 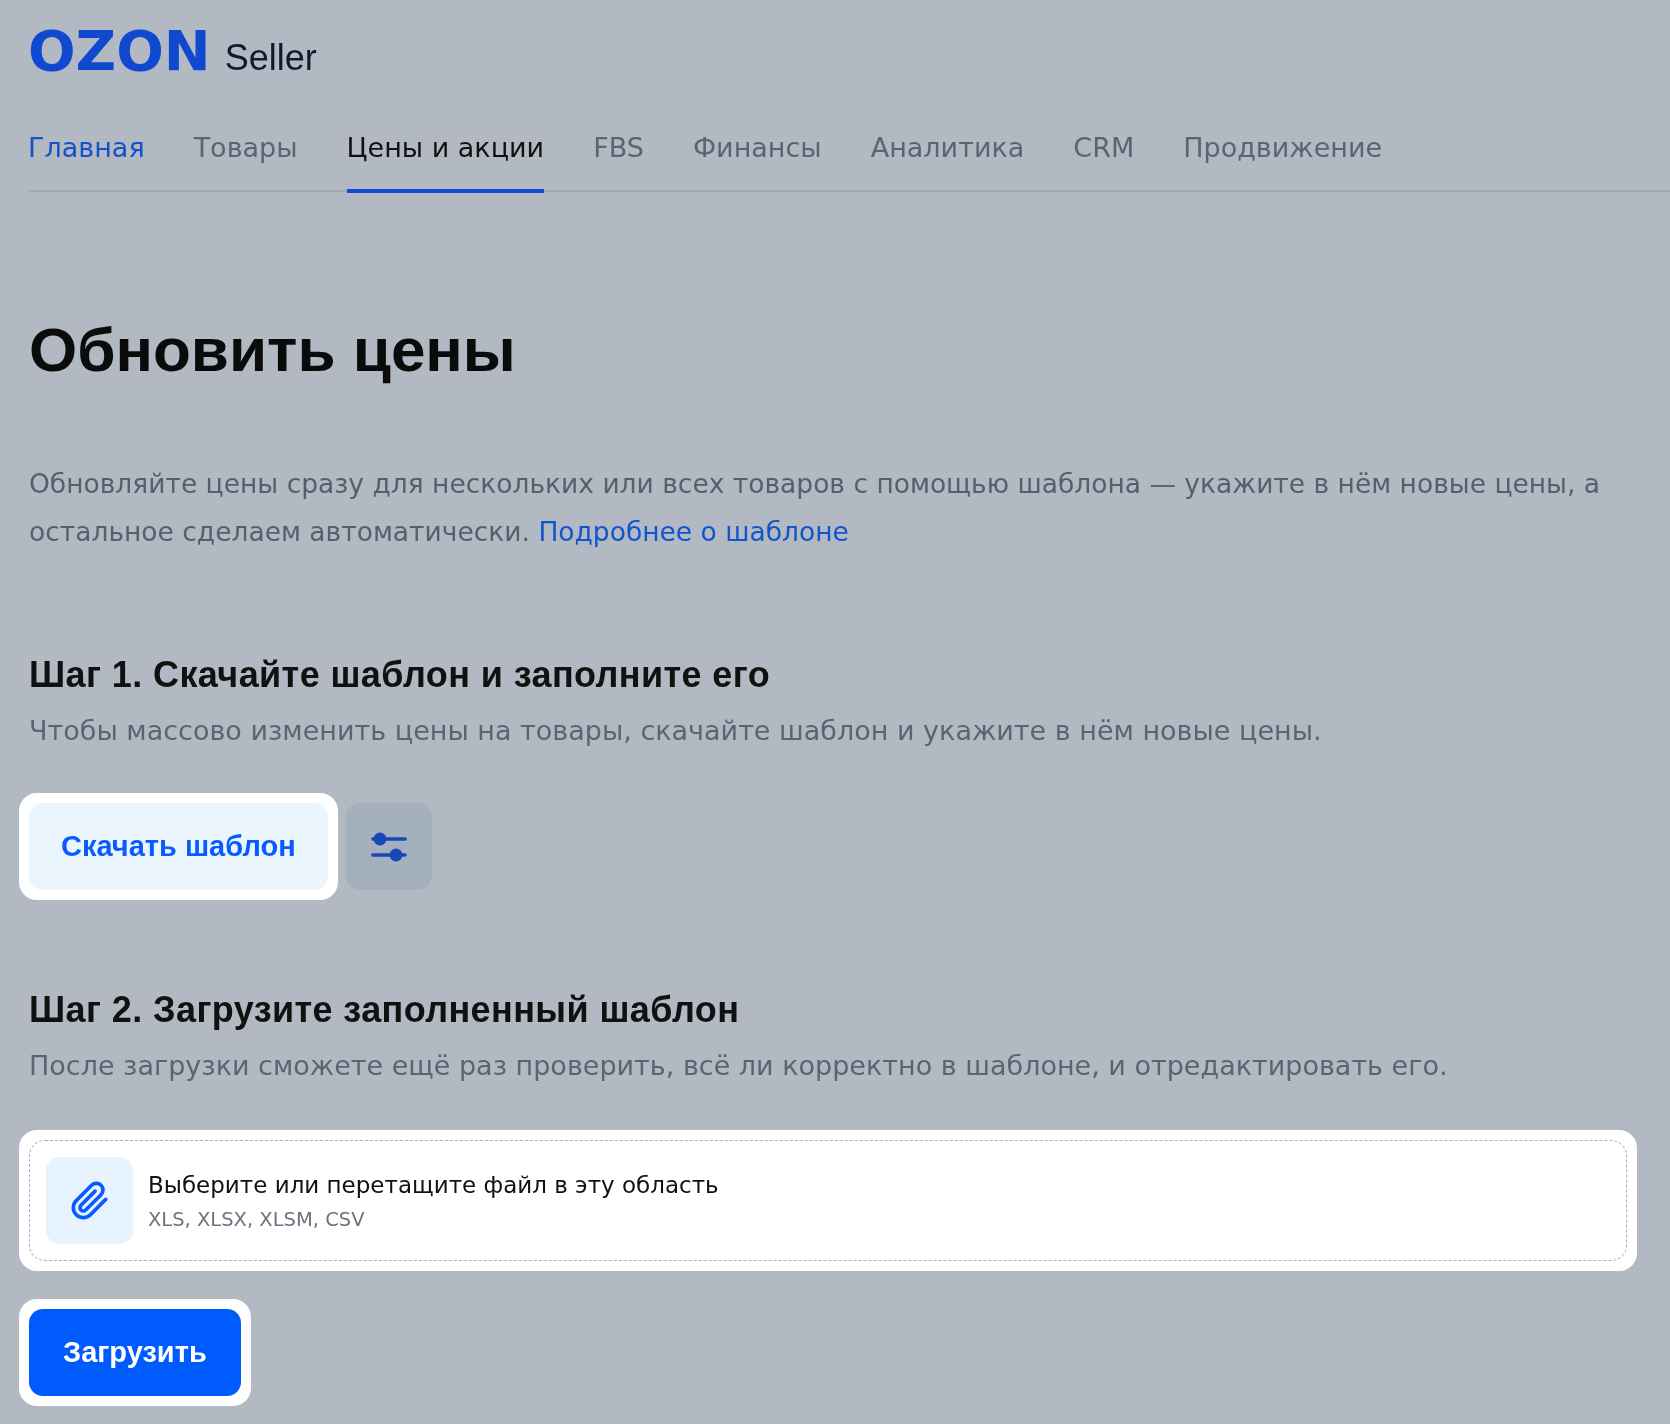 What do you see at coordinates (178, 846) in the screenshot?
I see `download-template-button: Скачать шаблон` at bounding box center [178, 846].